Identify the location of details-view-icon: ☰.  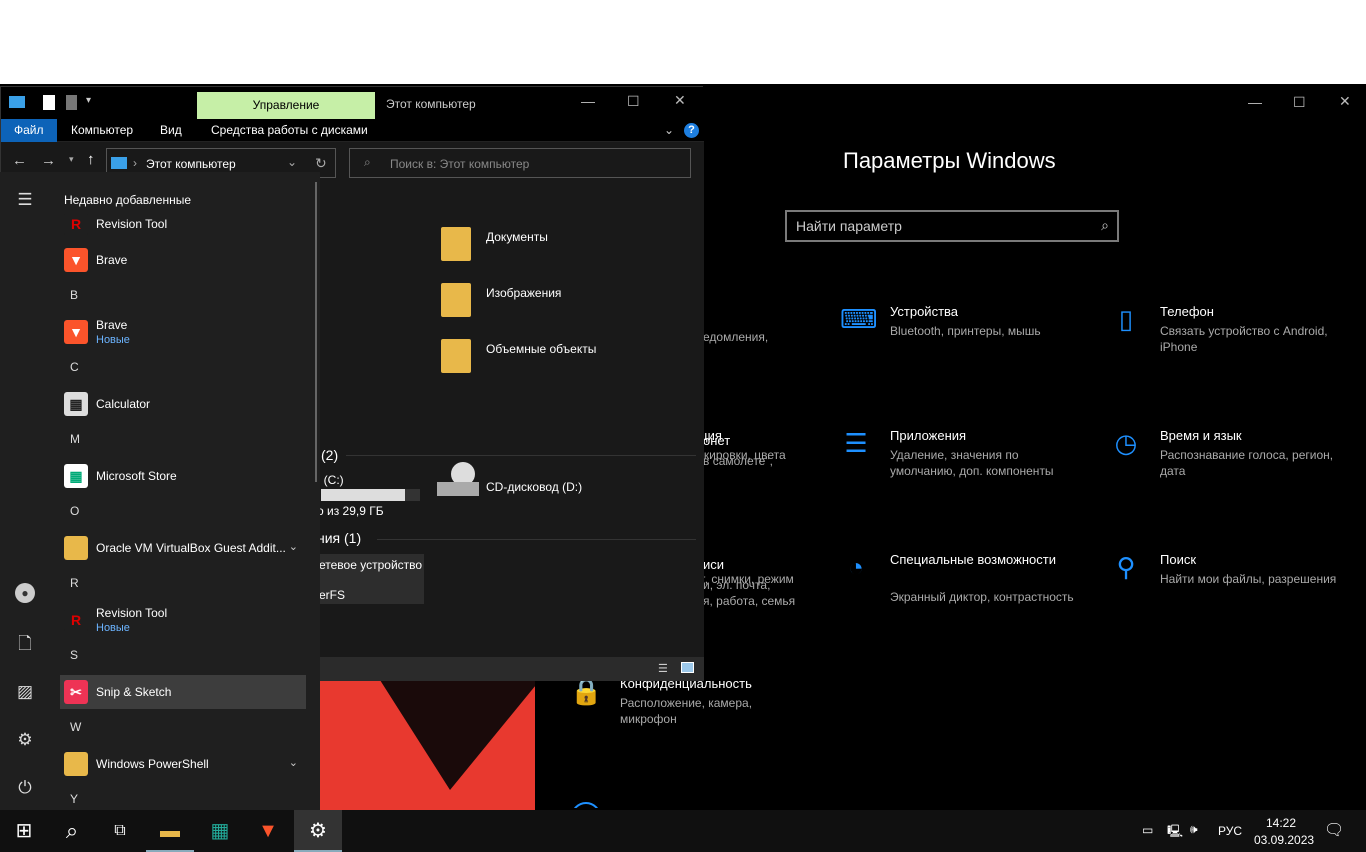
(663, 668).